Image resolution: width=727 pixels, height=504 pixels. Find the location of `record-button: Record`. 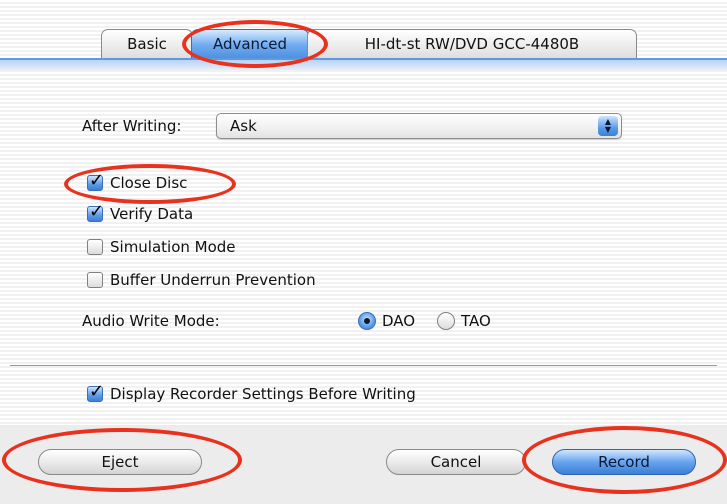

record-button: Record is located at coordinates (624, 462).